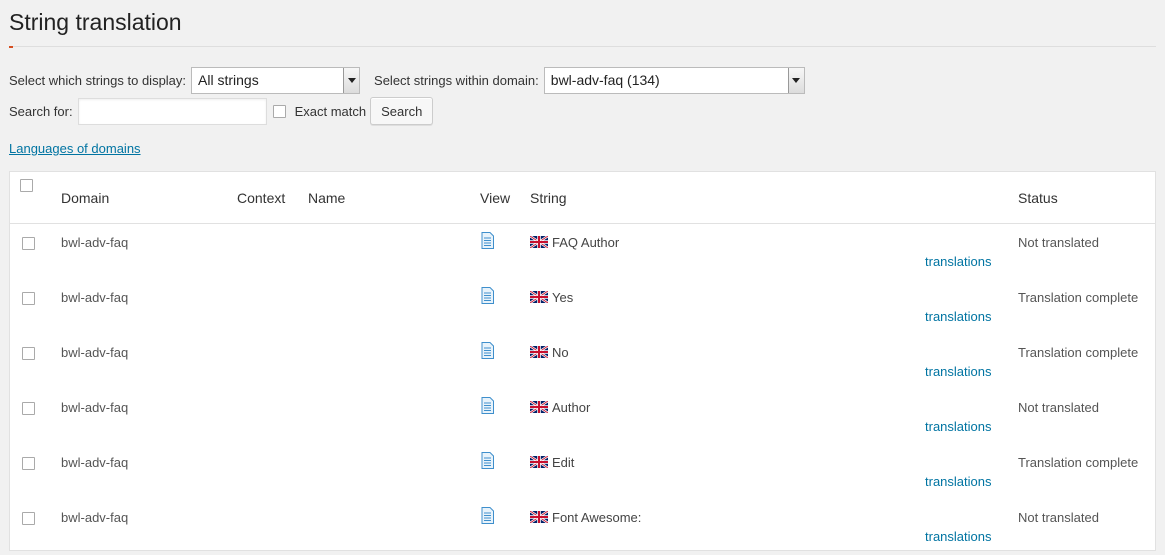 This screenshot has width=1165, height=555. I want to click on display-filter-label: Select which strings to display:, so click(98, 80).